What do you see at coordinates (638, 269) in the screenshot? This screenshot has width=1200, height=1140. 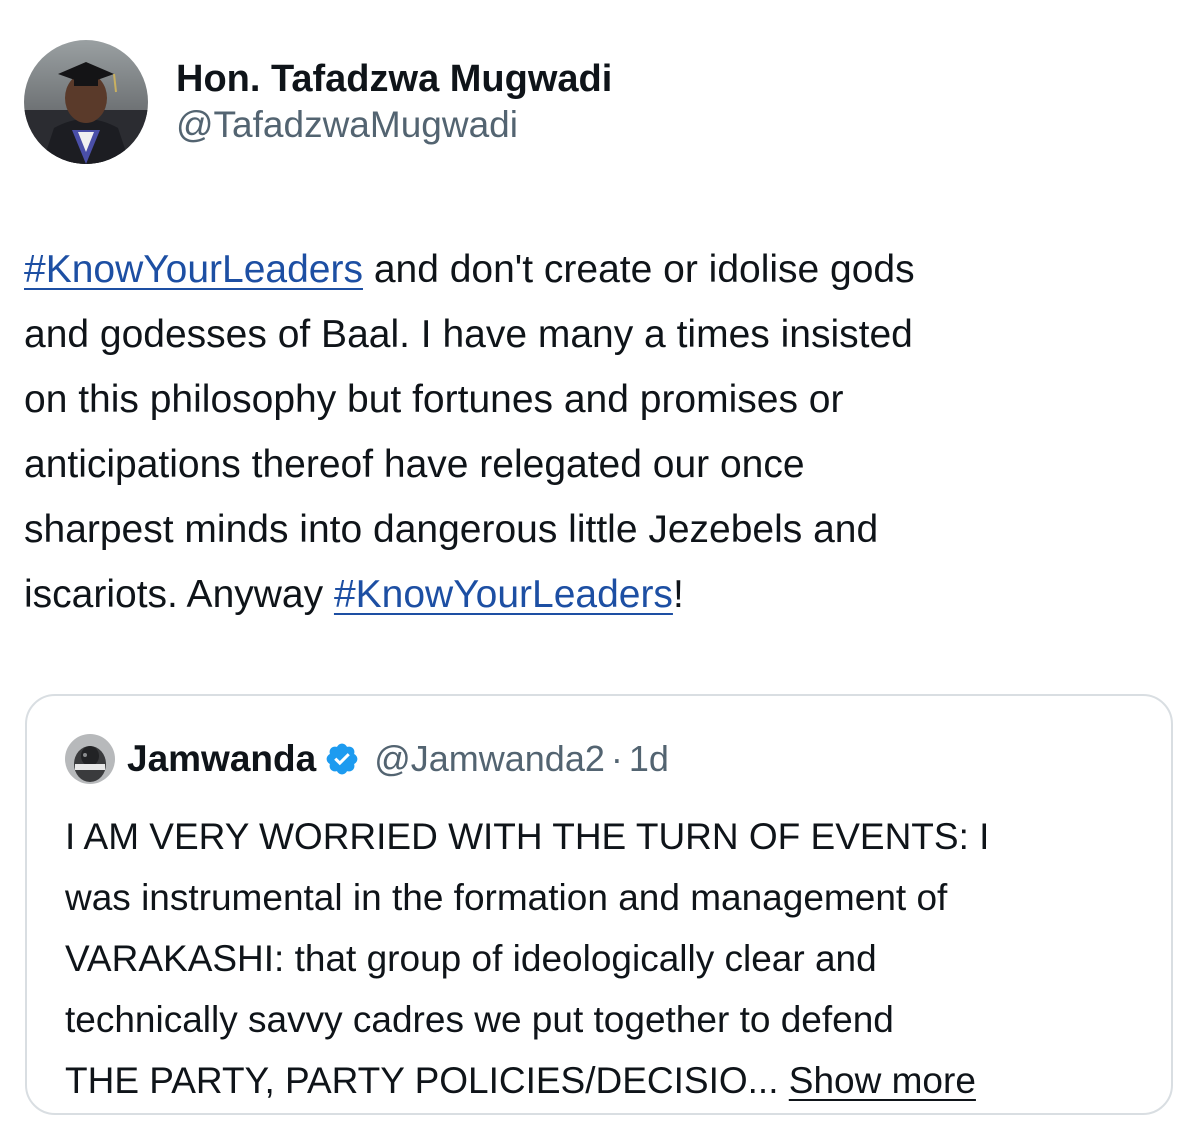 I see `tweet-text-segment: and don't create or idolise gods` at bounding box center [638, 269].